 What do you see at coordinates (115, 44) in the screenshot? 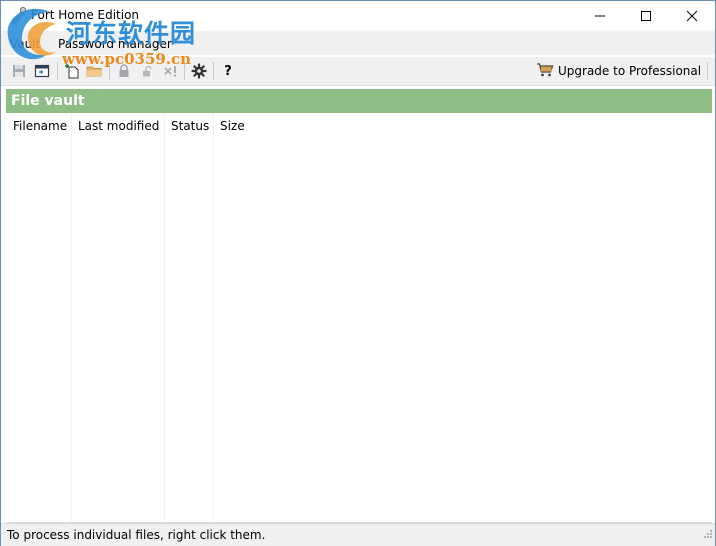
I see `menu-password-manager: Password manager` at bounding box center [115, 44].